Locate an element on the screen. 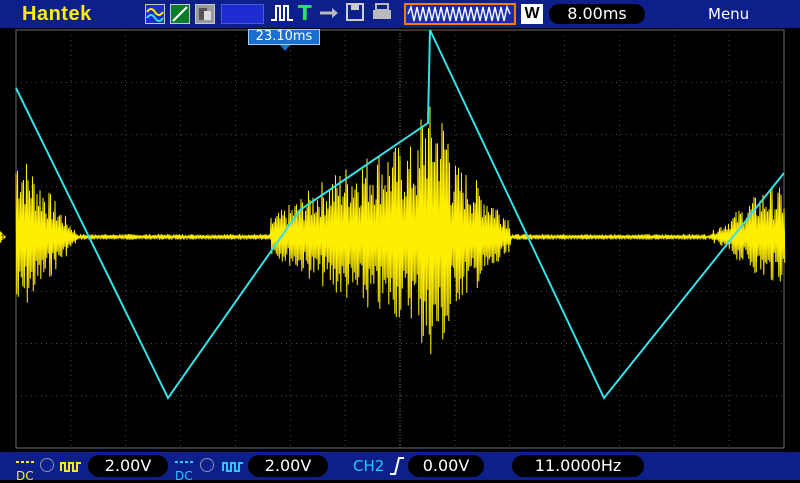  bandwidth-icon is located at coordinates (71, 468).